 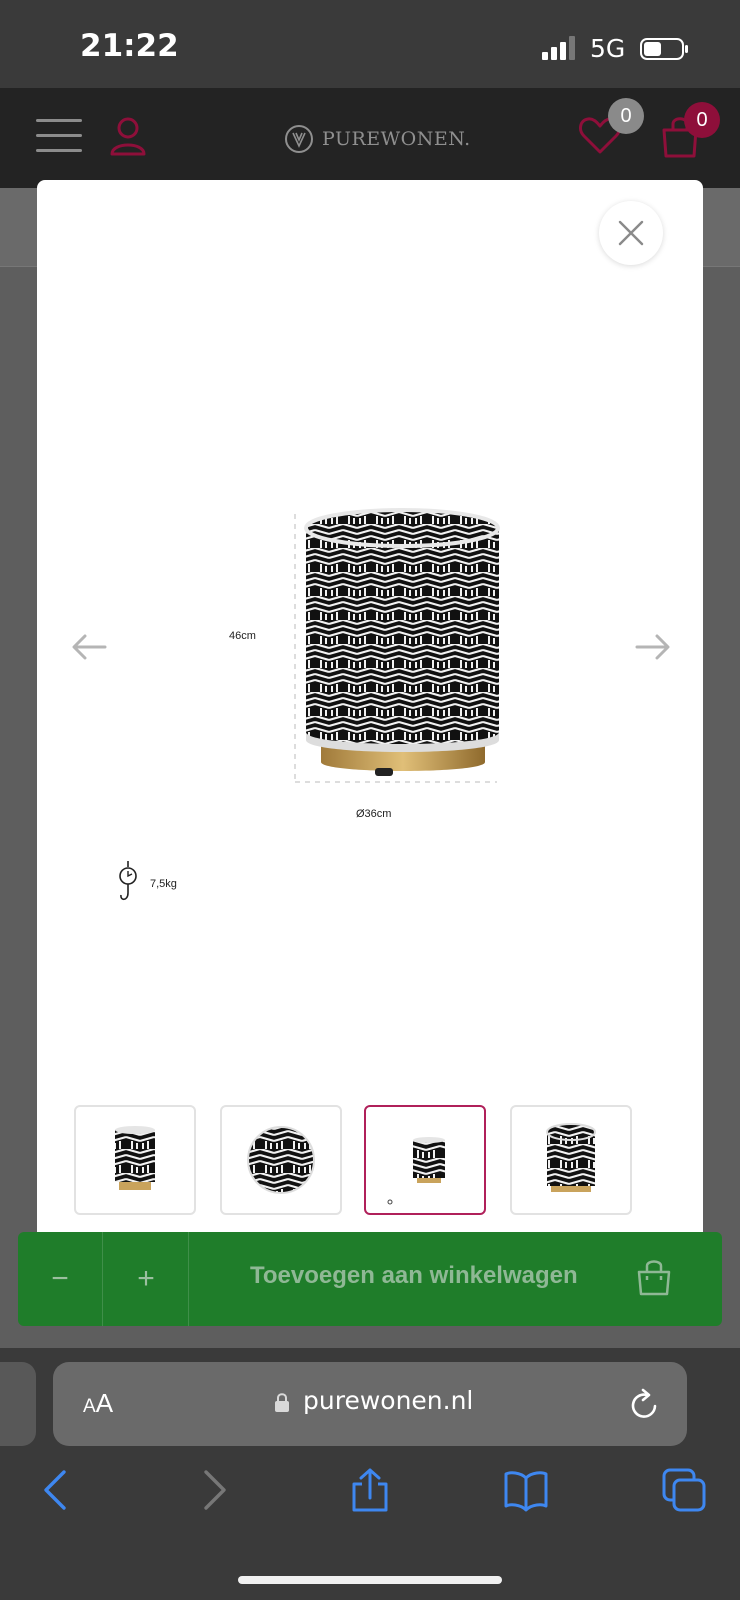 I want to click on url-text: purewonen.nl, so click(x=388, y=1400).